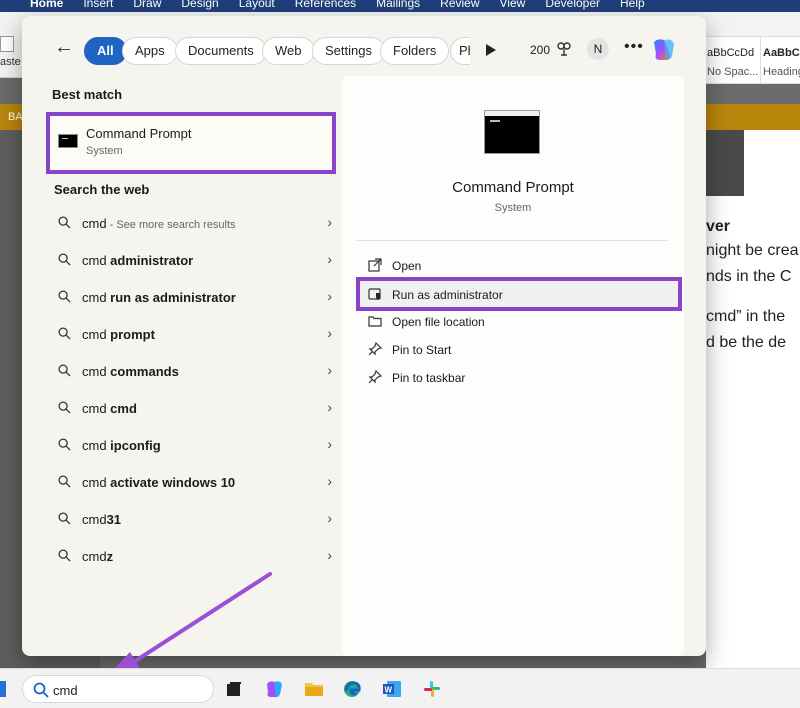  I want to click on filter-web: Web, so click(288, 51).